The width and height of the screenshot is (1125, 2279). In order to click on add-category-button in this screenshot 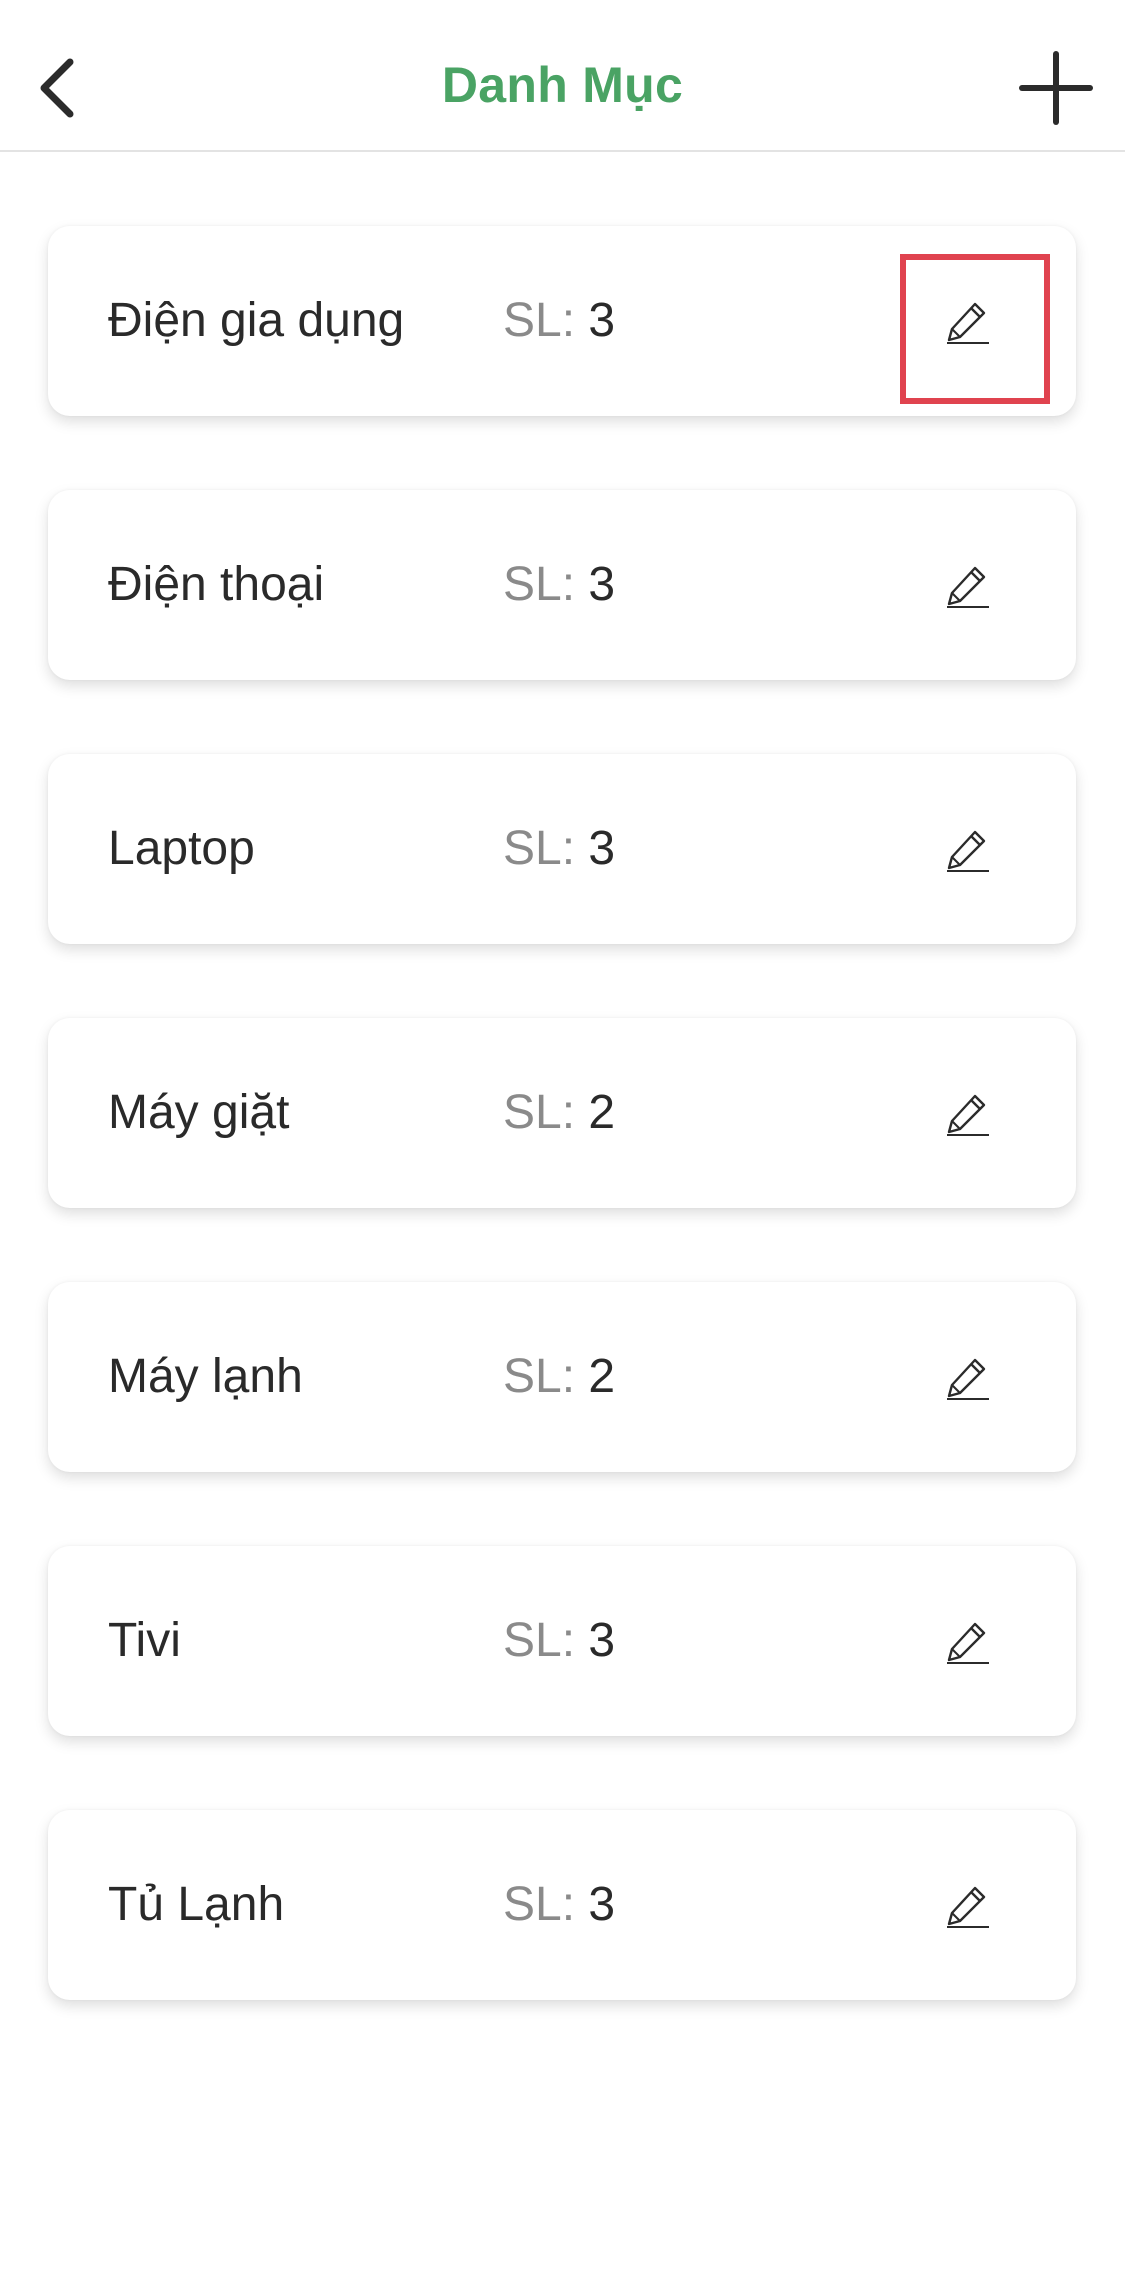, I will do `click(1056, 88)`.